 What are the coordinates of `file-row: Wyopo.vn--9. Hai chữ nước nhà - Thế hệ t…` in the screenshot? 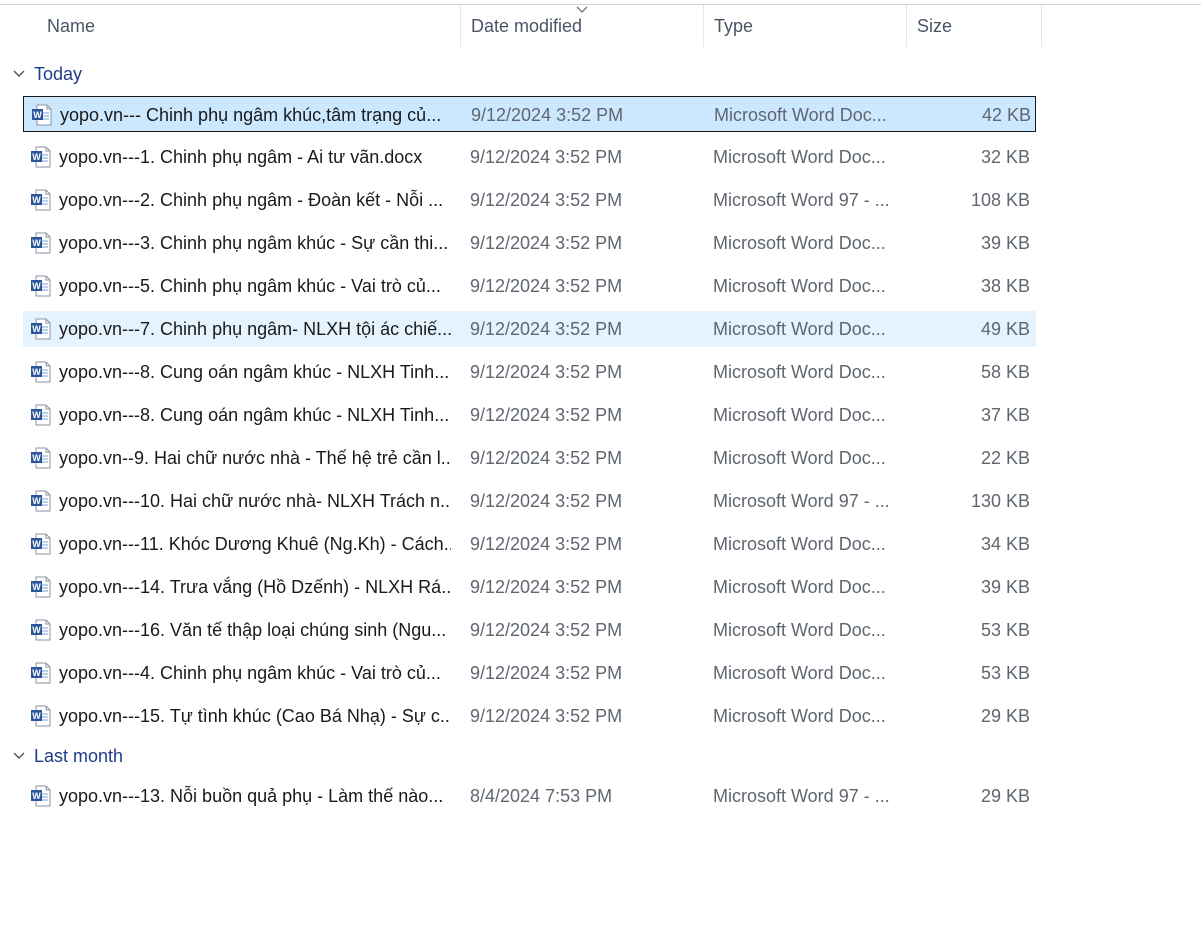 It's located at (529, 458).